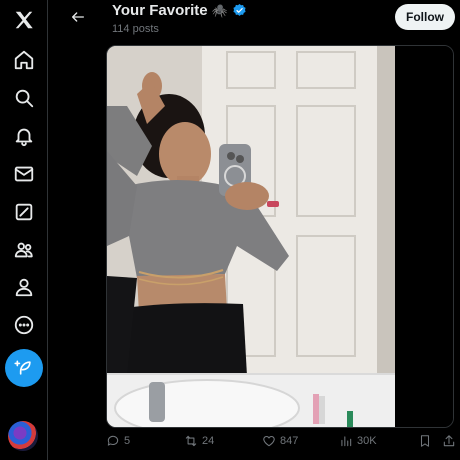  Describe the element at coordinates (219, 10) in the screenshot. I see `spider-emoji-icon: 🕷️` at that location.